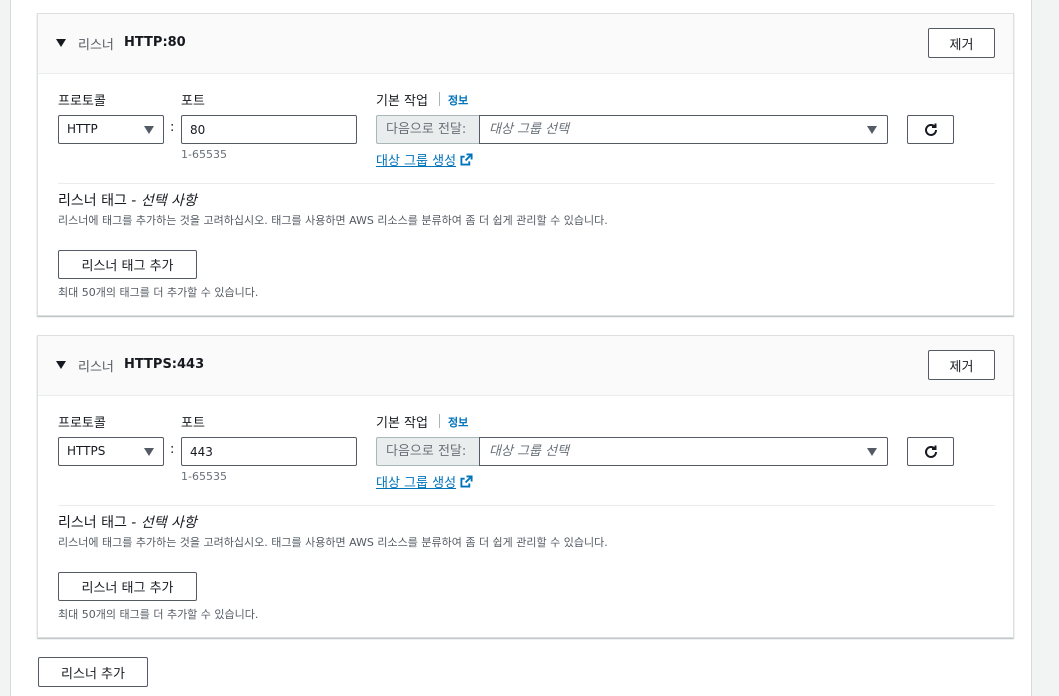 Image resolution: width=1059 pixels, height=696 pixels. Describe the element at coordinates (525, 366) in the screenshot. I see `listener-header: 리스너 HTTPS:443 제거` at that location.